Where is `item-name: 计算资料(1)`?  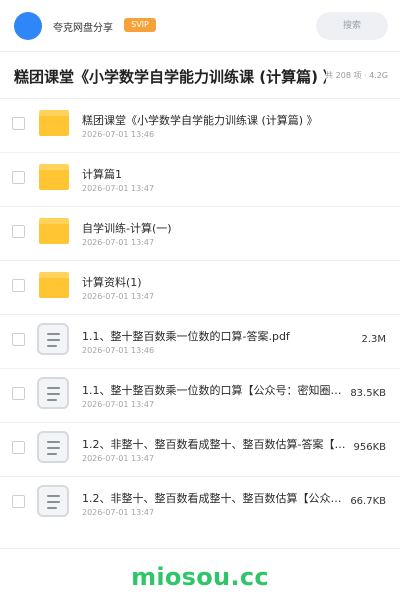 item-name: 计算资料(1) is located at coordinates (112, 282).